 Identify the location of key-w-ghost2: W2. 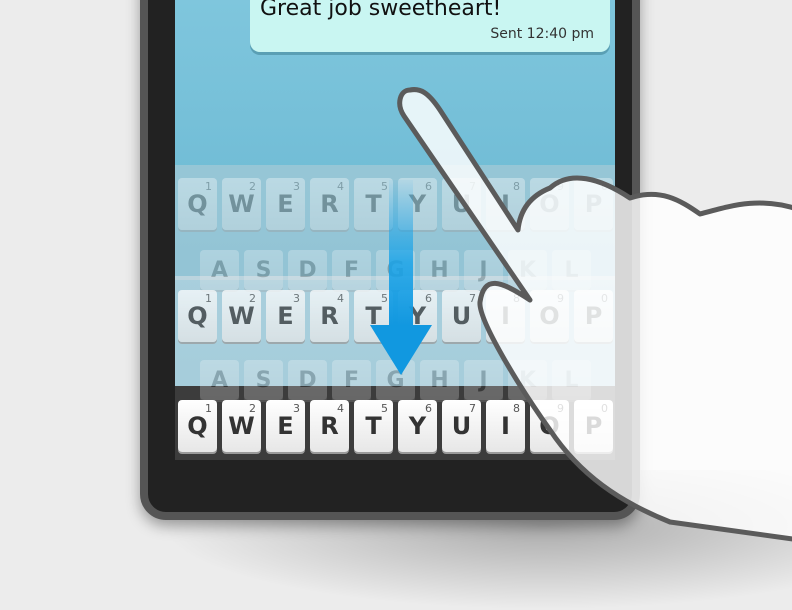
(241, 316).